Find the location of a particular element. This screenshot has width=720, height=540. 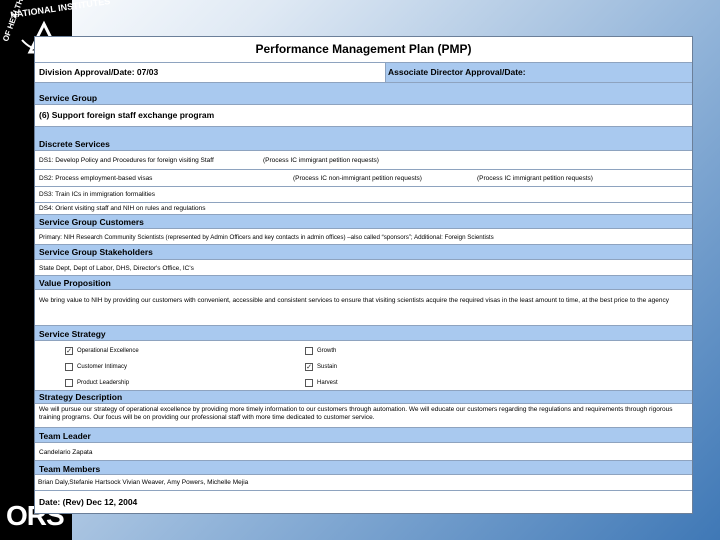

ds2-text: DS2: Process employment-based visas is located at coordinates (96, 178).